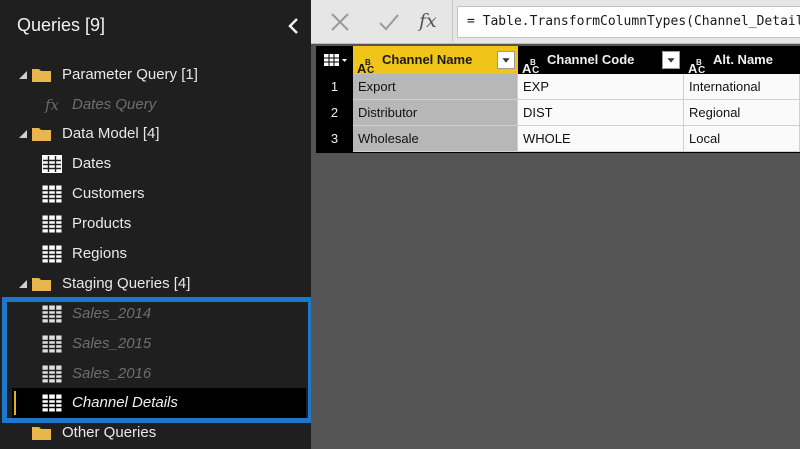 This screenshot has width=800, height=449. Describe the element at coordinates (61, 25) in the screenshot. I see `queries-pane-title: Queries [9]` at that location.